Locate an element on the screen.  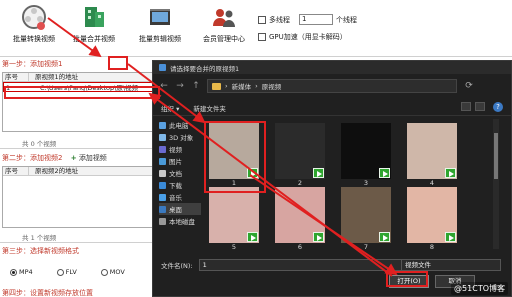
member-center-button: 会员管理中心 is located at coordinates (224, 24).